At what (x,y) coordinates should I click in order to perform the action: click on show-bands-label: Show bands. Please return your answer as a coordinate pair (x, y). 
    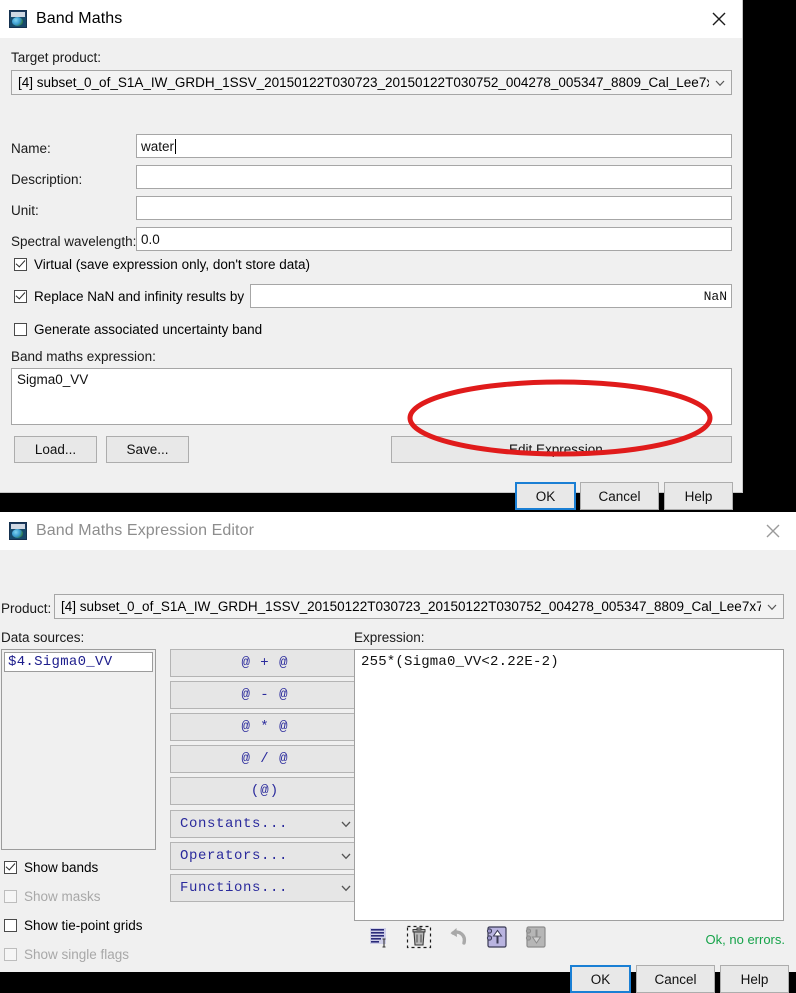
    Looking at the image, I should click on (61, 867).